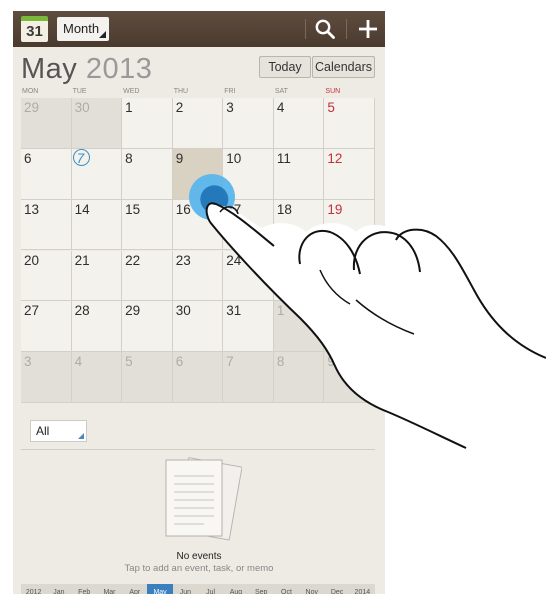 The height and width of the screenshot is (594, 546). What do you see at coordinates (58, 589) in the screenshot?
I see `month-strip-item: Jan` at bounding box center [58, 589].